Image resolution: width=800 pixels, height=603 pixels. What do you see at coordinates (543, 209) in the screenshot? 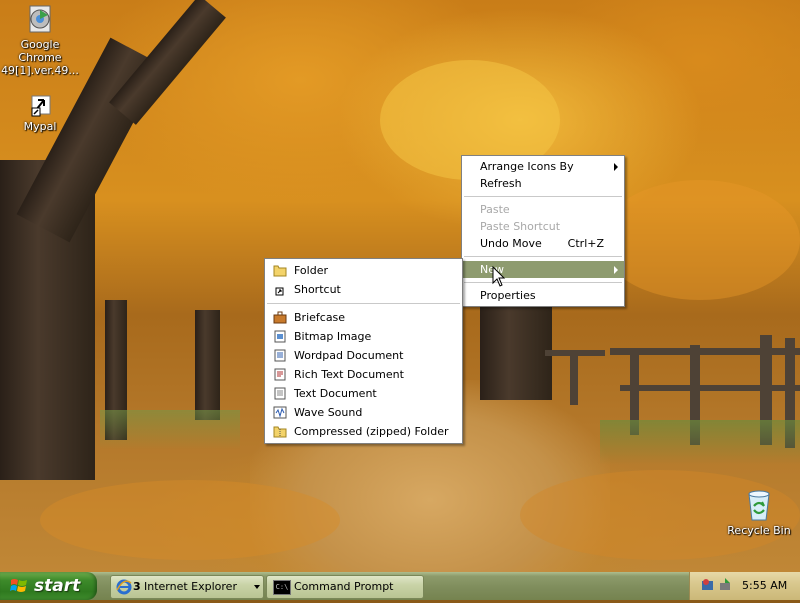
I see `menu-item-paste: Paste` at bounding box center [543, 209].